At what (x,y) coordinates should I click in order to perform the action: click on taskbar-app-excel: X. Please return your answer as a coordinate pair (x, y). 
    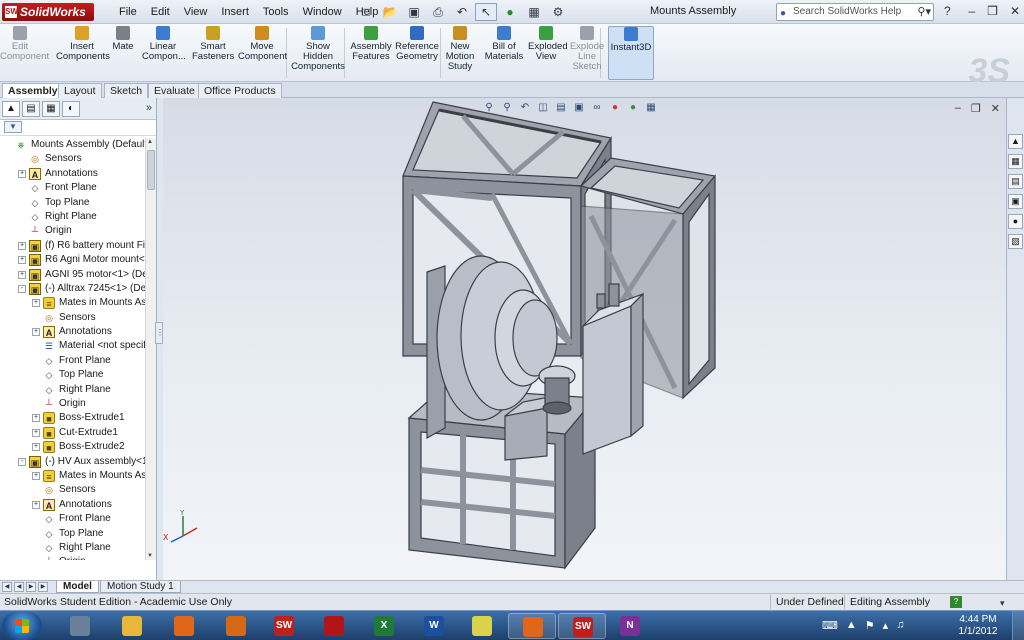
    Looking at the image, I should click on (384, 626).